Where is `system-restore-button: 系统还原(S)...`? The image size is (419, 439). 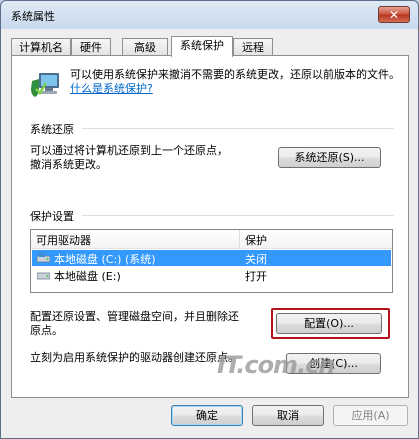 system-restore-button: 系统还原(S)... is located at coordinates (329, 157).